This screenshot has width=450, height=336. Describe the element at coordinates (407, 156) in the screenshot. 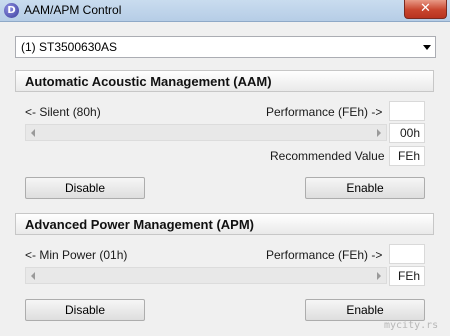

I see `aam-recommended-value: FEh` at that location.